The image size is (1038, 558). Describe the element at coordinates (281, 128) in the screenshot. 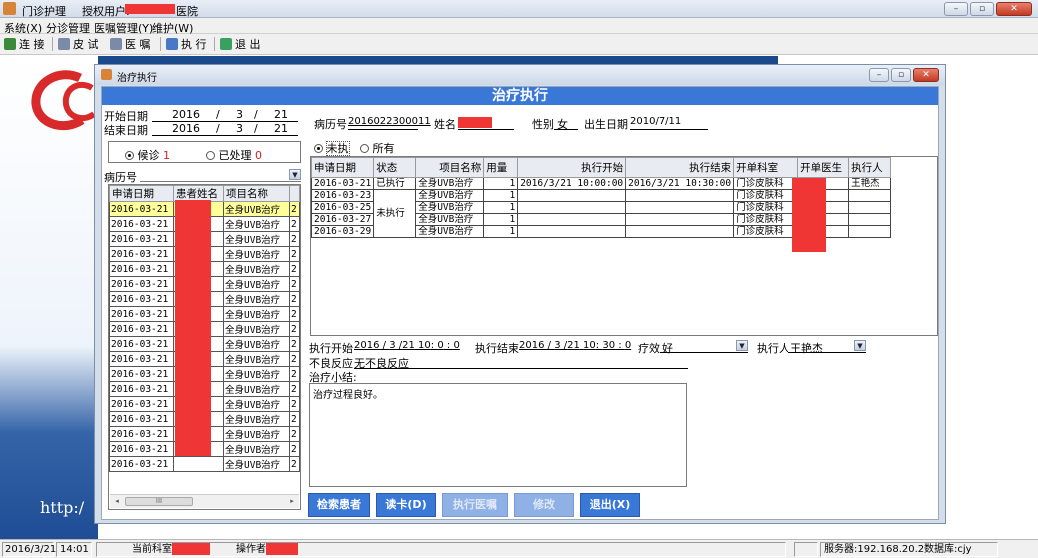

I see `end-date-day: 21` at that location.